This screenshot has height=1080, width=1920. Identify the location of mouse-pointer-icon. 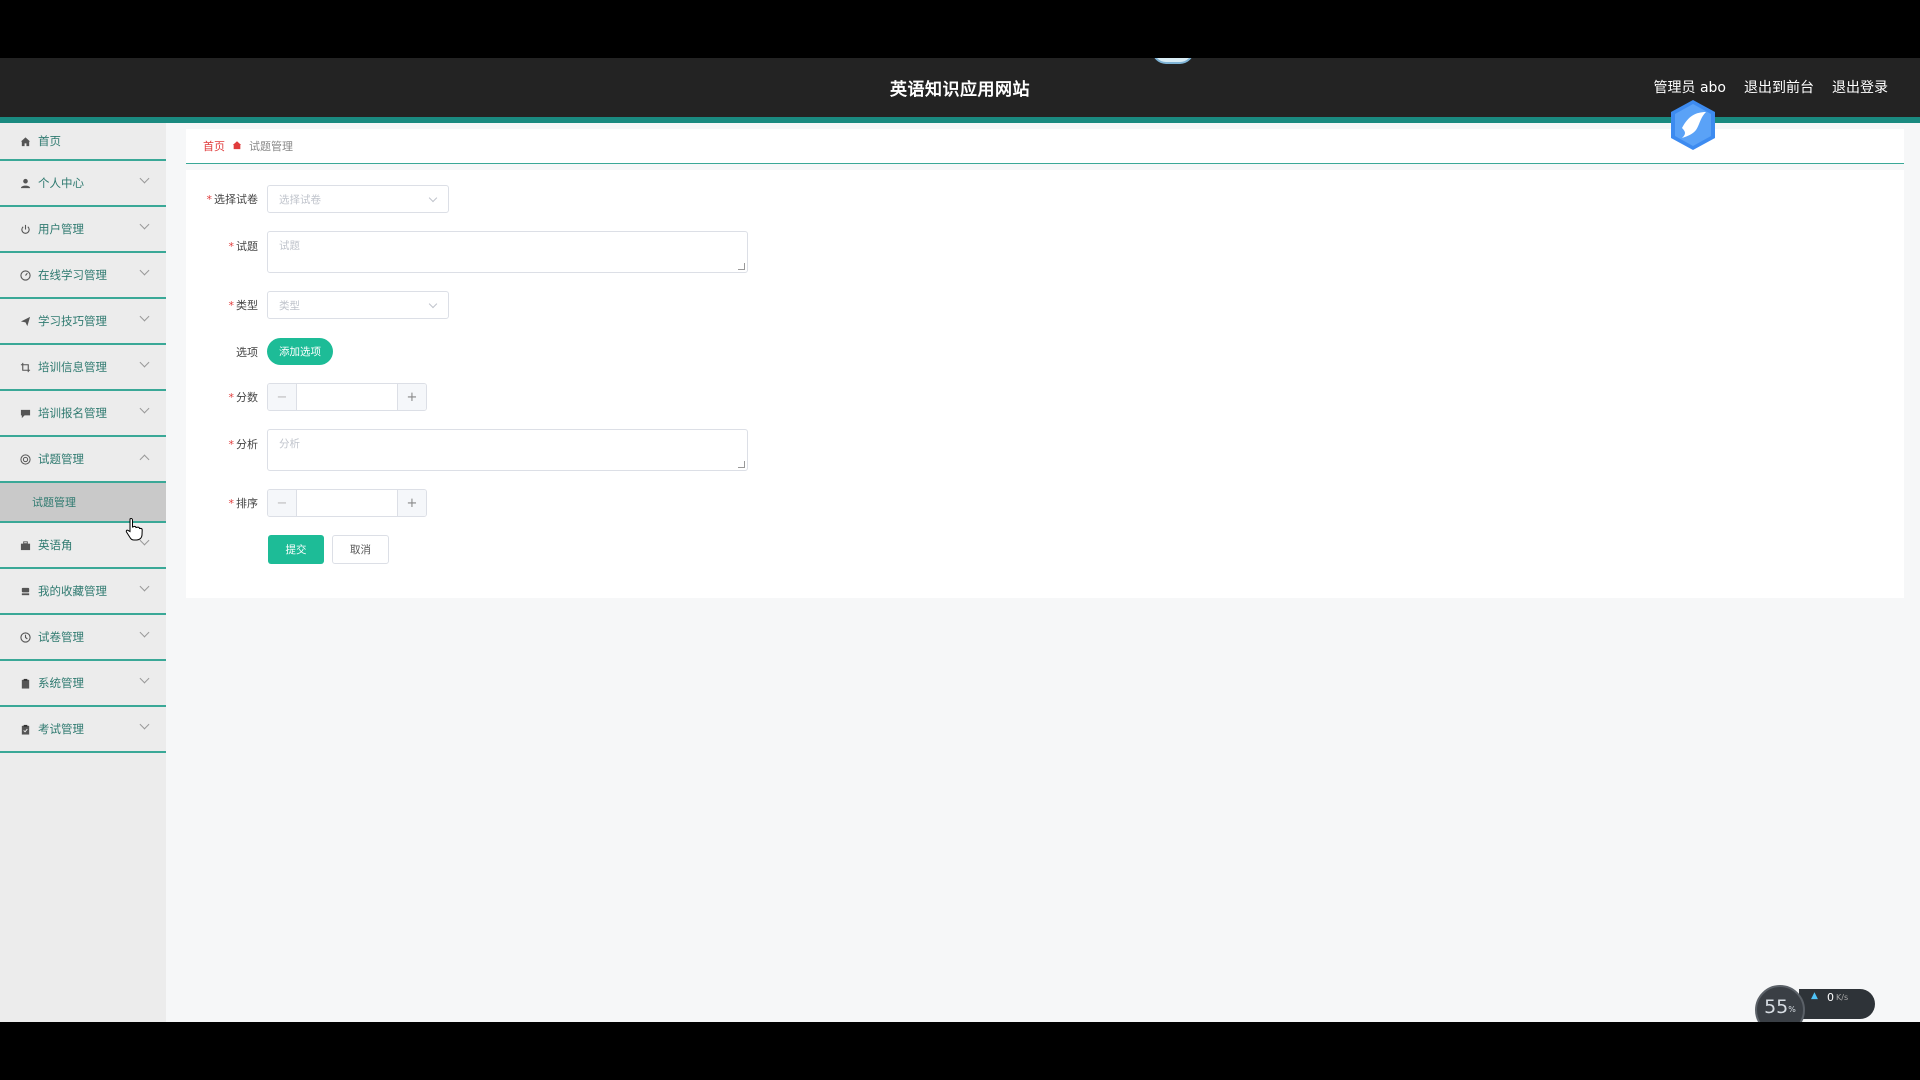
(134, 529).